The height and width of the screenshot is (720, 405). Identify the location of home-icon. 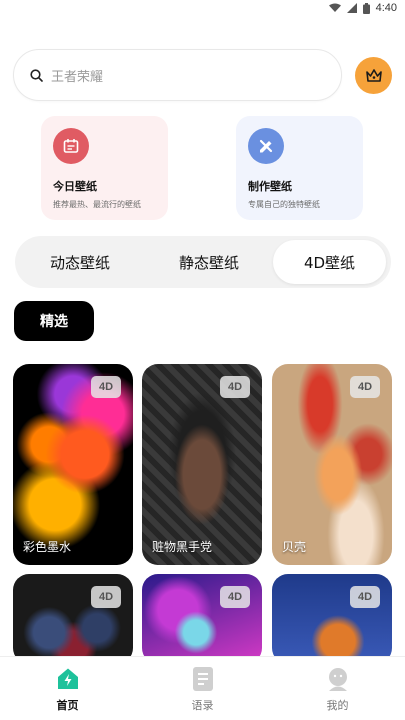
(68, 679).